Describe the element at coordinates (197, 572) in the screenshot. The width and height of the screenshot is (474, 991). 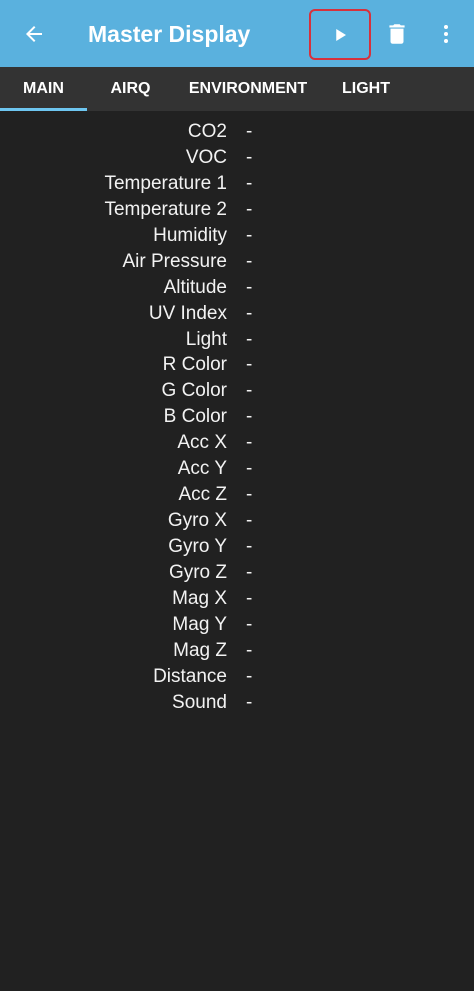
I see `reading-label: Gyro Z` at that location.